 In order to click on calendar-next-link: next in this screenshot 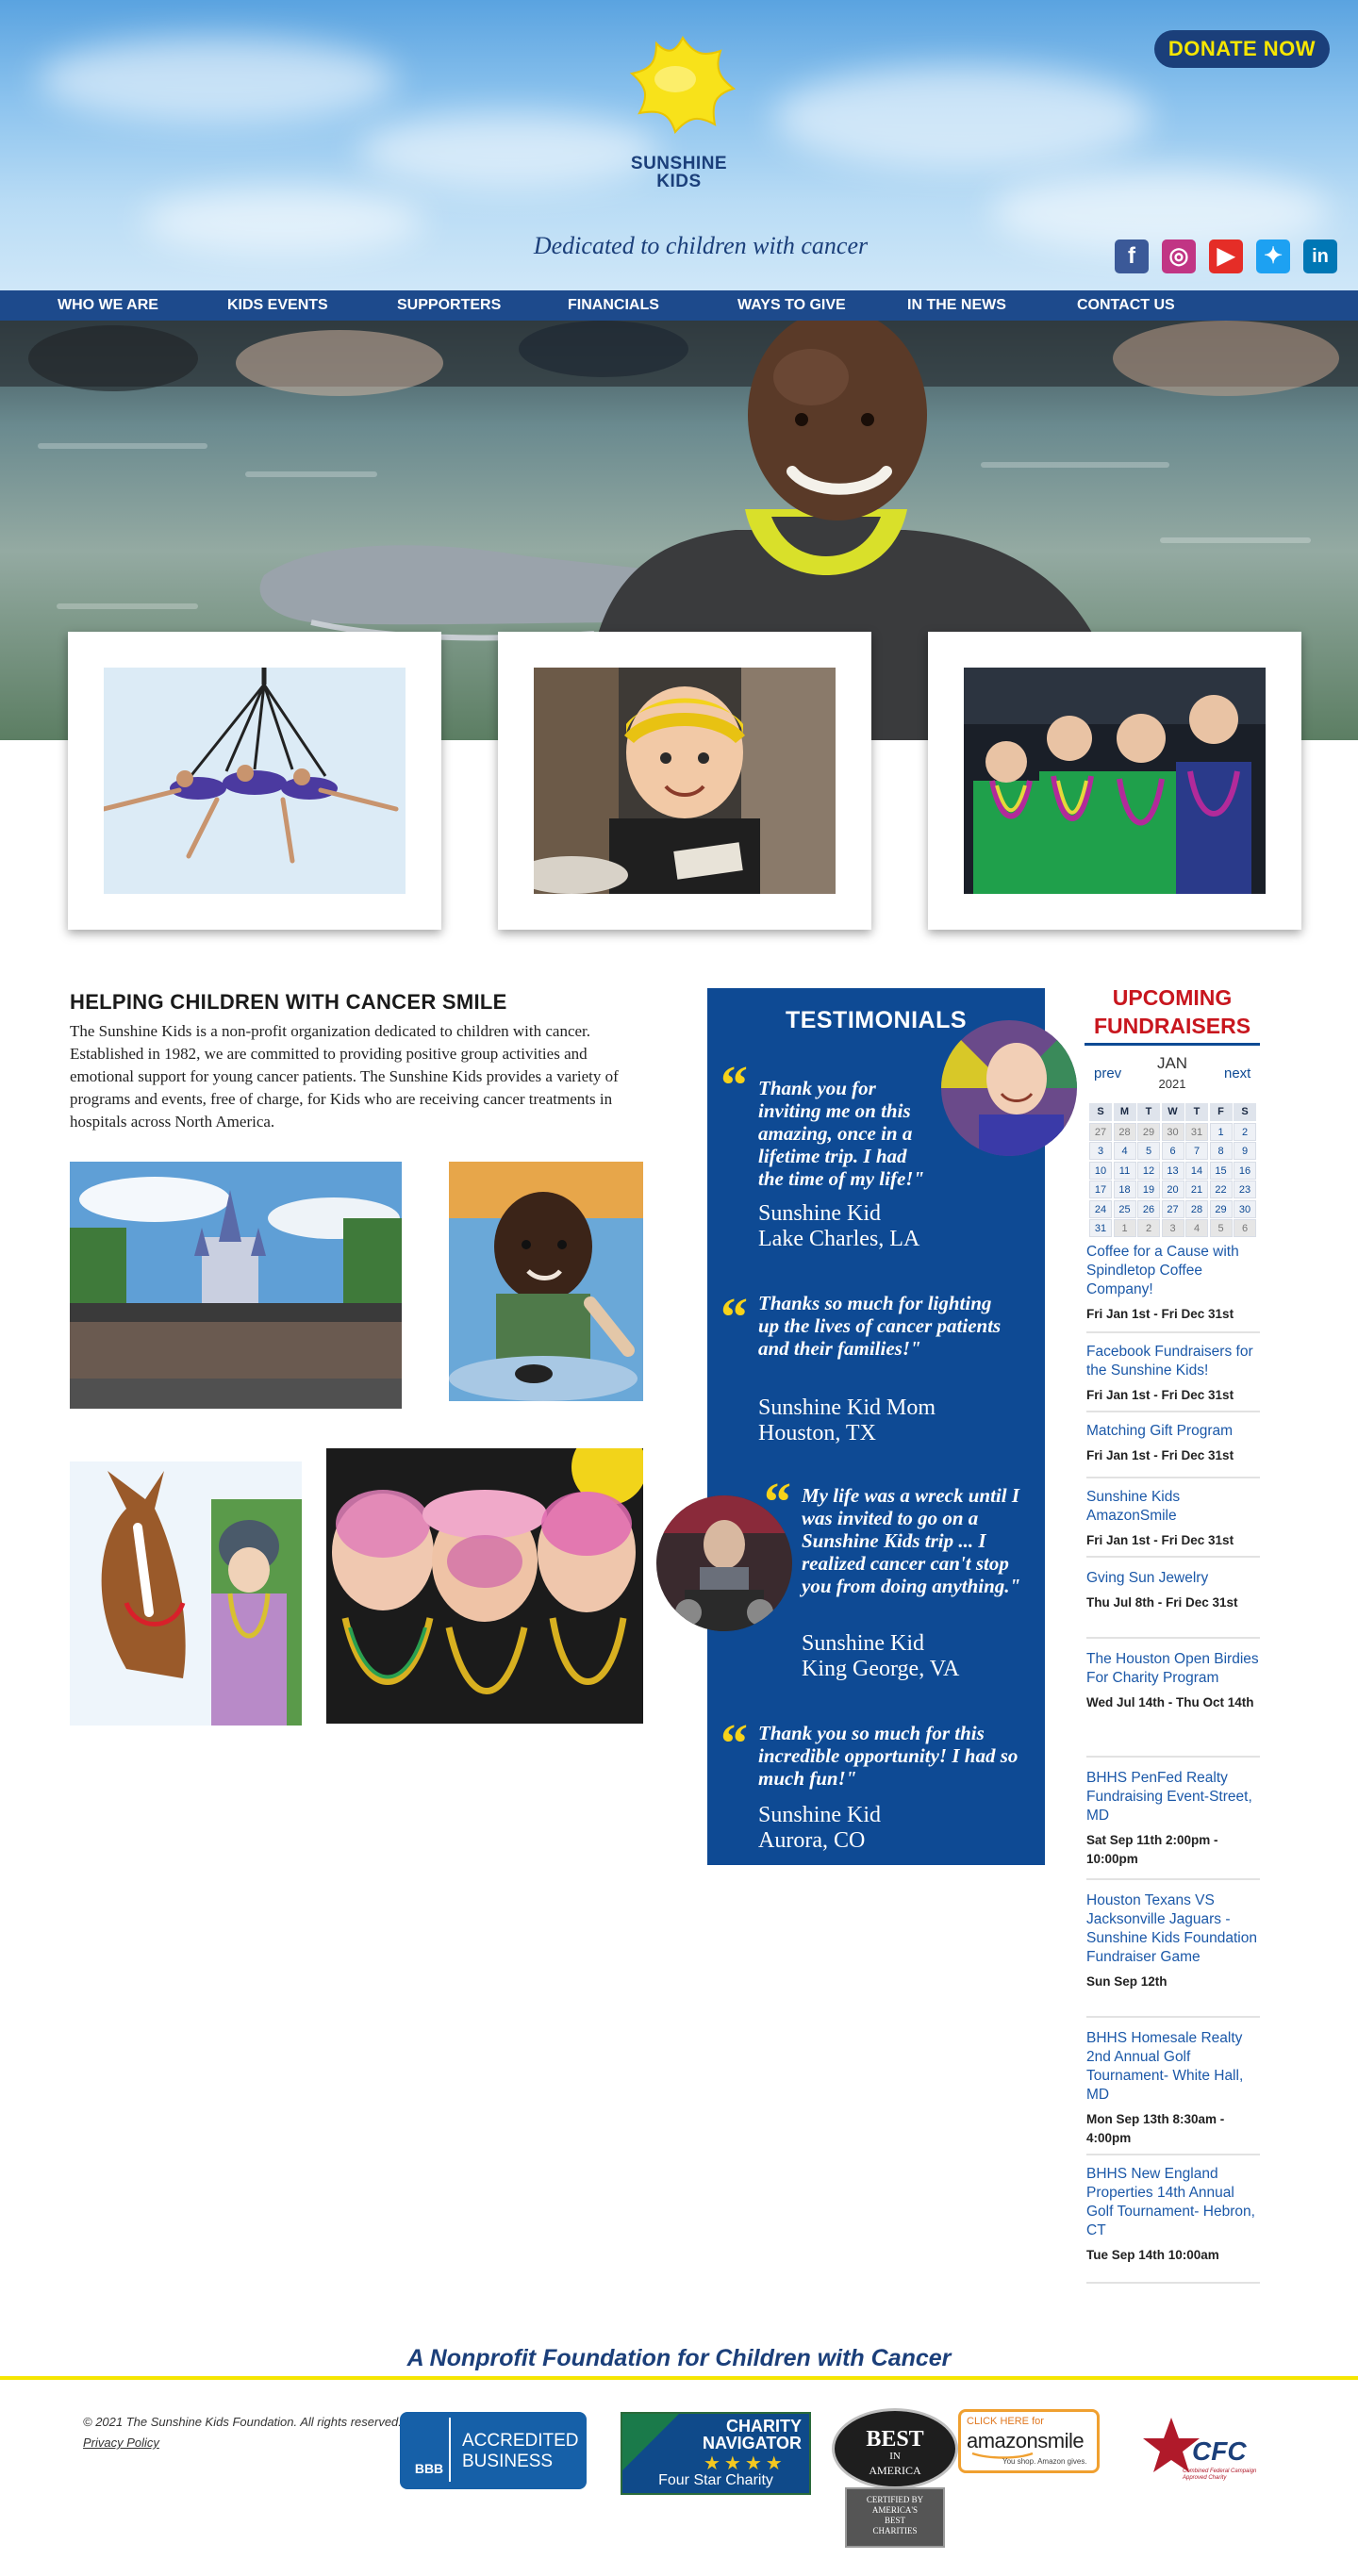, I will do `click(1237, 1073)`.